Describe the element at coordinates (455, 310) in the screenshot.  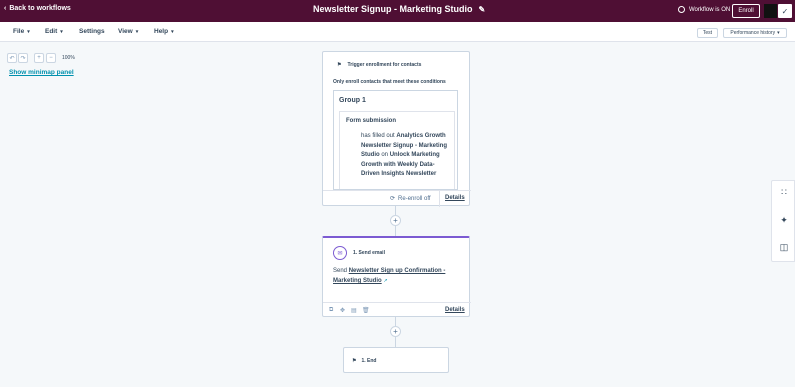
I see `email-details-link: Details` at that location.